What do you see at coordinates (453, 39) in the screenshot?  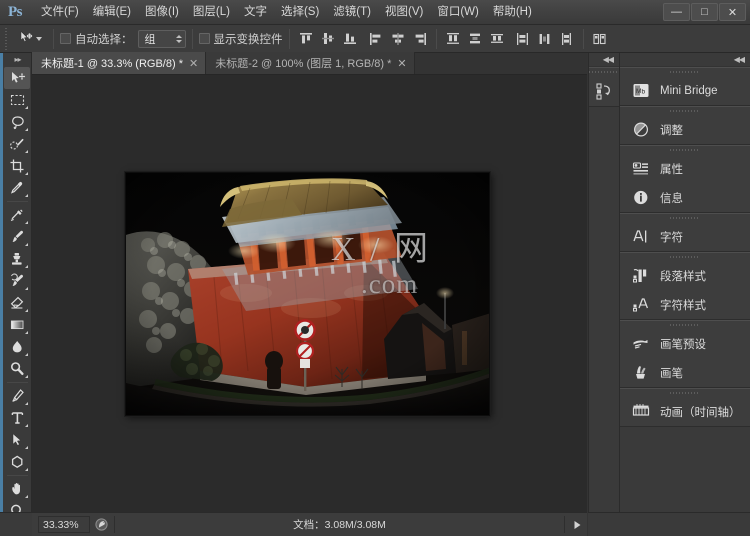 I see `distribute-top-edges-button` at bounding box center [453, 39].